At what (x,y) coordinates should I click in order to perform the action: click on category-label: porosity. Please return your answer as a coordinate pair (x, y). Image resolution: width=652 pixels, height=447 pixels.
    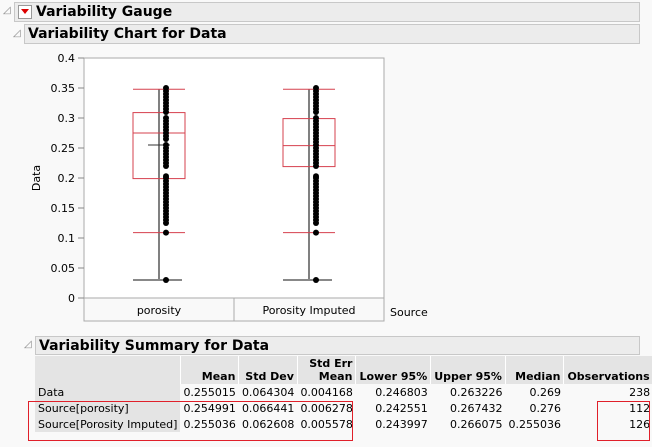
    Looking at the image, I should click on (159, 310).